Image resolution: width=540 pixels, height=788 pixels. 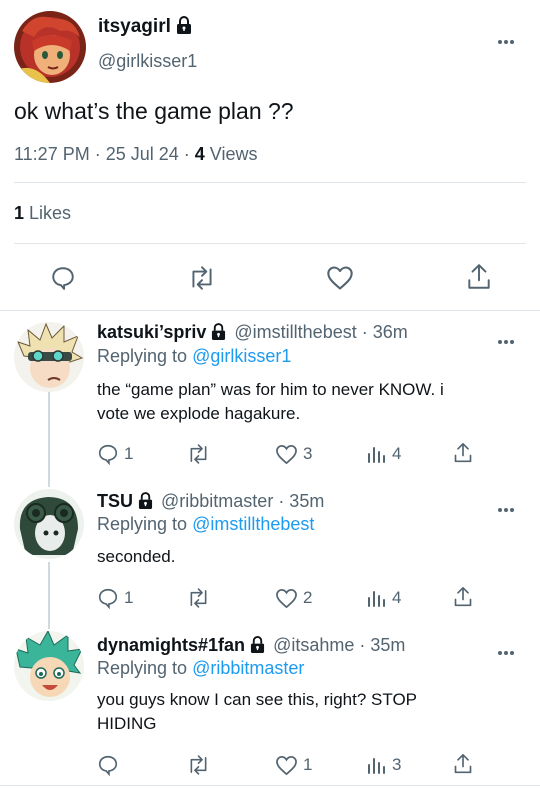 What do you see at coordinates (48, 213) in the screenshot?
I see `likes-label: Likes` at bounding box center [48, 213].